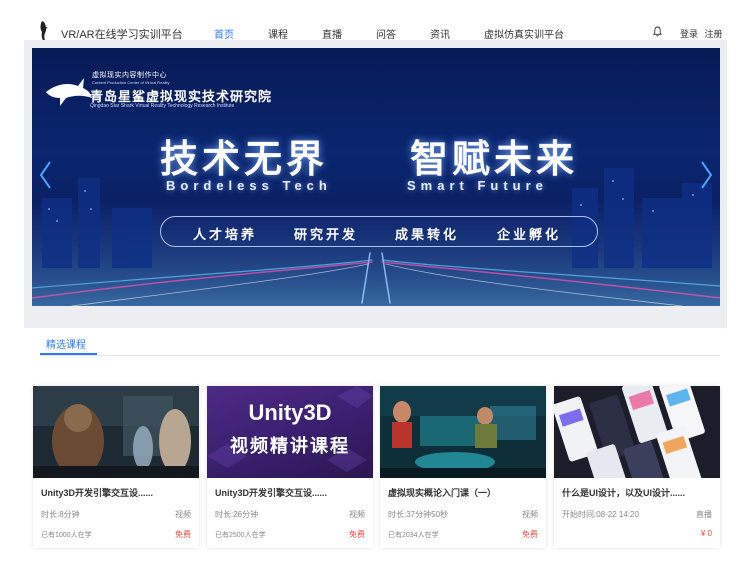 This screenshot has width=750, height=568. I want to click on pillar-incubation: 企业孵化, so click(529, 234).